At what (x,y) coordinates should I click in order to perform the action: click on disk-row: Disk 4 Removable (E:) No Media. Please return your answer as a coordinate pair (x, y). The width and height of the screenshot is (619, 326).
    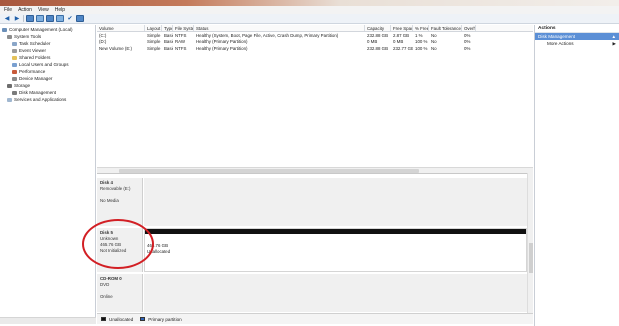
    Looking at the image, I should click on (312, 202).